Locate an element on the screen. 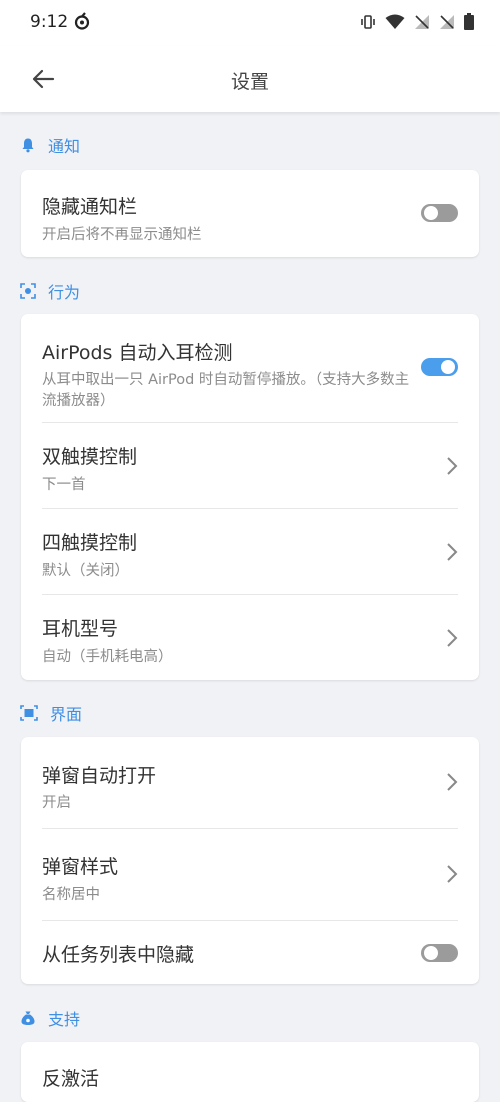 This screenshot has height=1102, width=500. gesture-icon is located at coordinates (28, 291).